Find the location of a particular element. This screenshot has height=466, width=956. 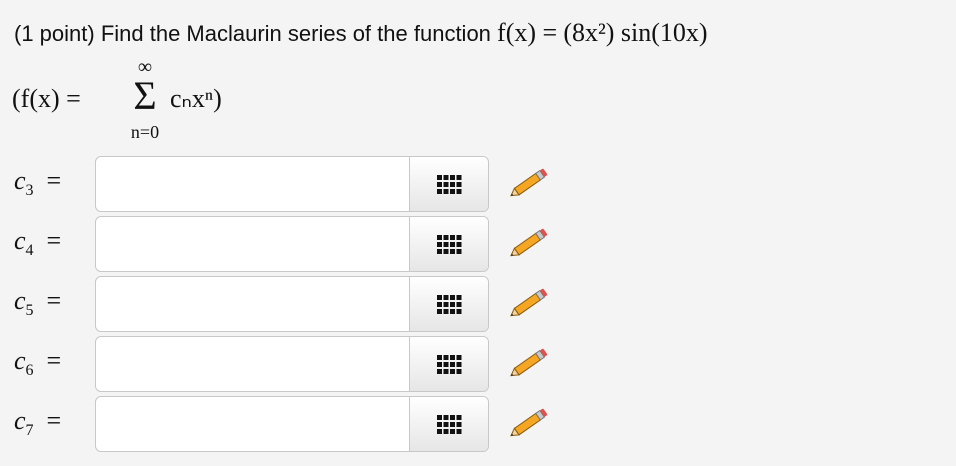

series-term: cₙxⁿ) is located at coordinates (196, 98).